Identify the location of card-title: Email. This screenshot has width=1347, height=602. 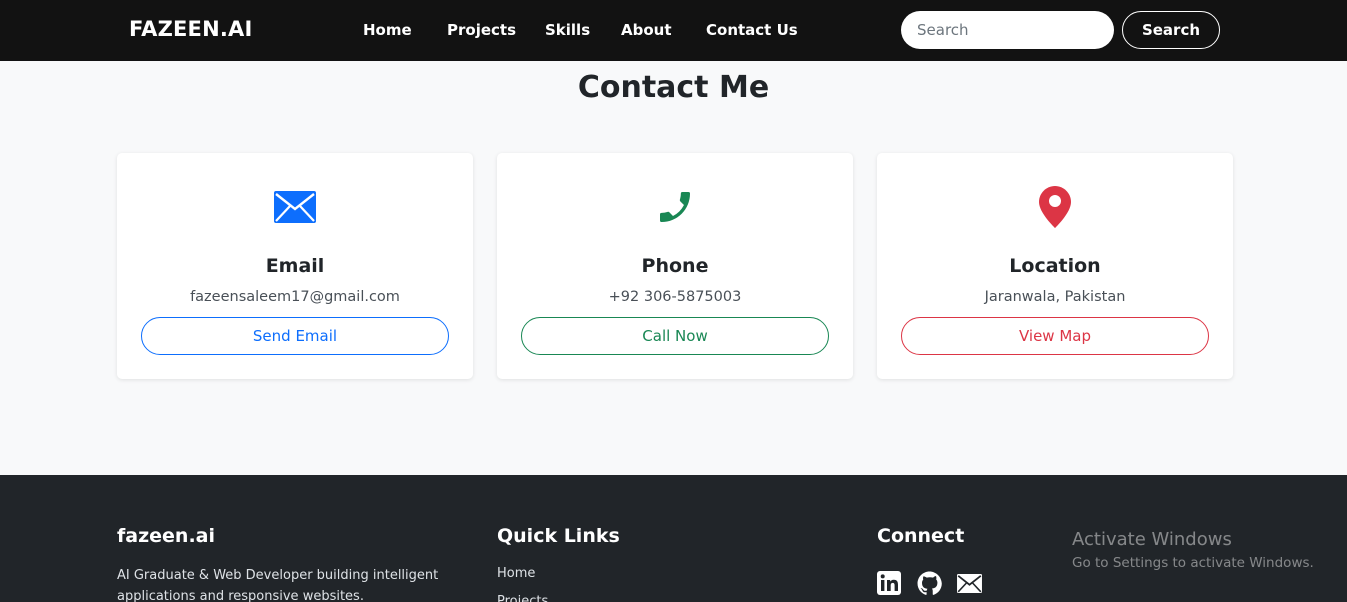
(295, 266).